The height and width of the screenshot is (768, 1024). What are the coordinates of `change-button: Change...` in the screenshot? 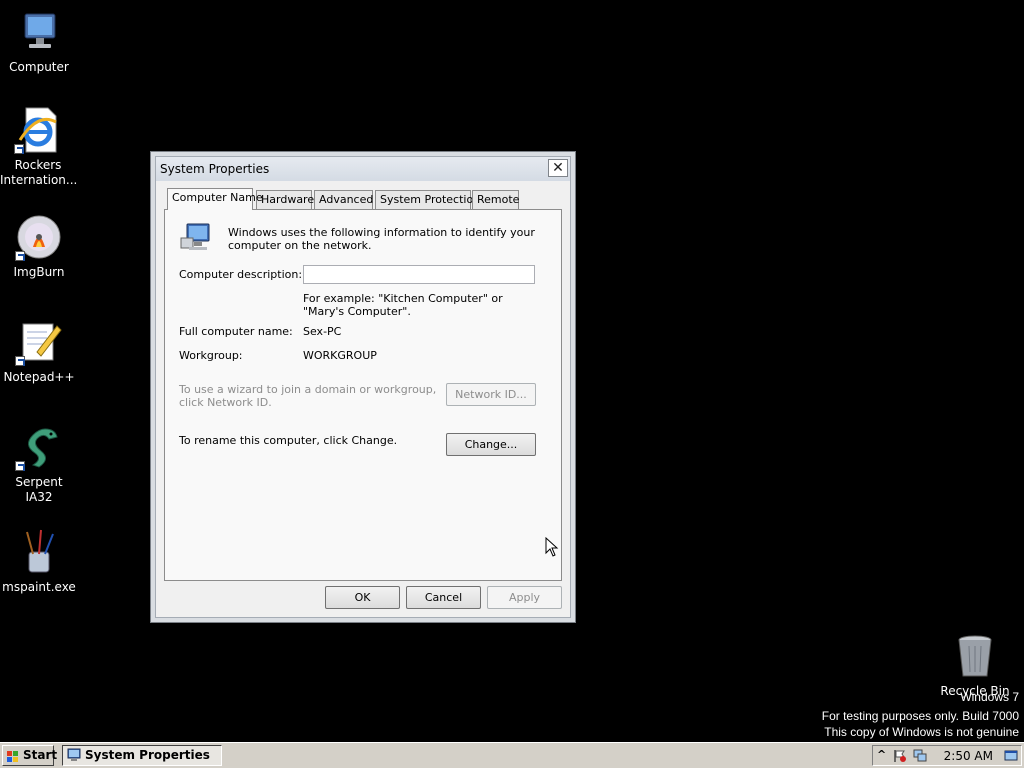 It's located at (491, 444).